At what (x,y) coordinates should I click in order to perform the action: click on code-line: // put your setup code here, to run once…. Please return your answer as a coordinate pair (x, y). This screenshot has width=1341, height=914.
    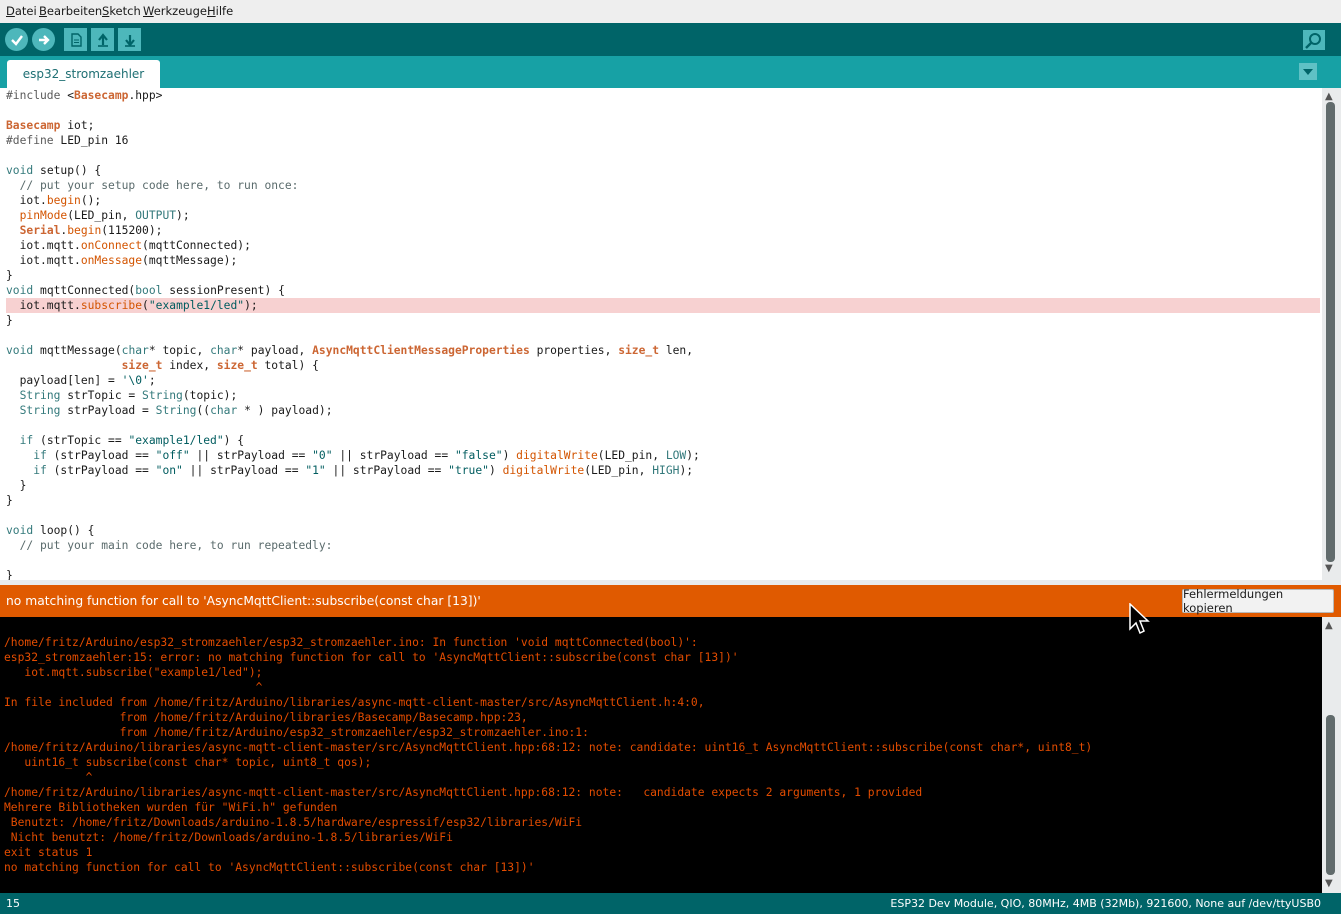
    Looking at the image, I should click on (152, 185).